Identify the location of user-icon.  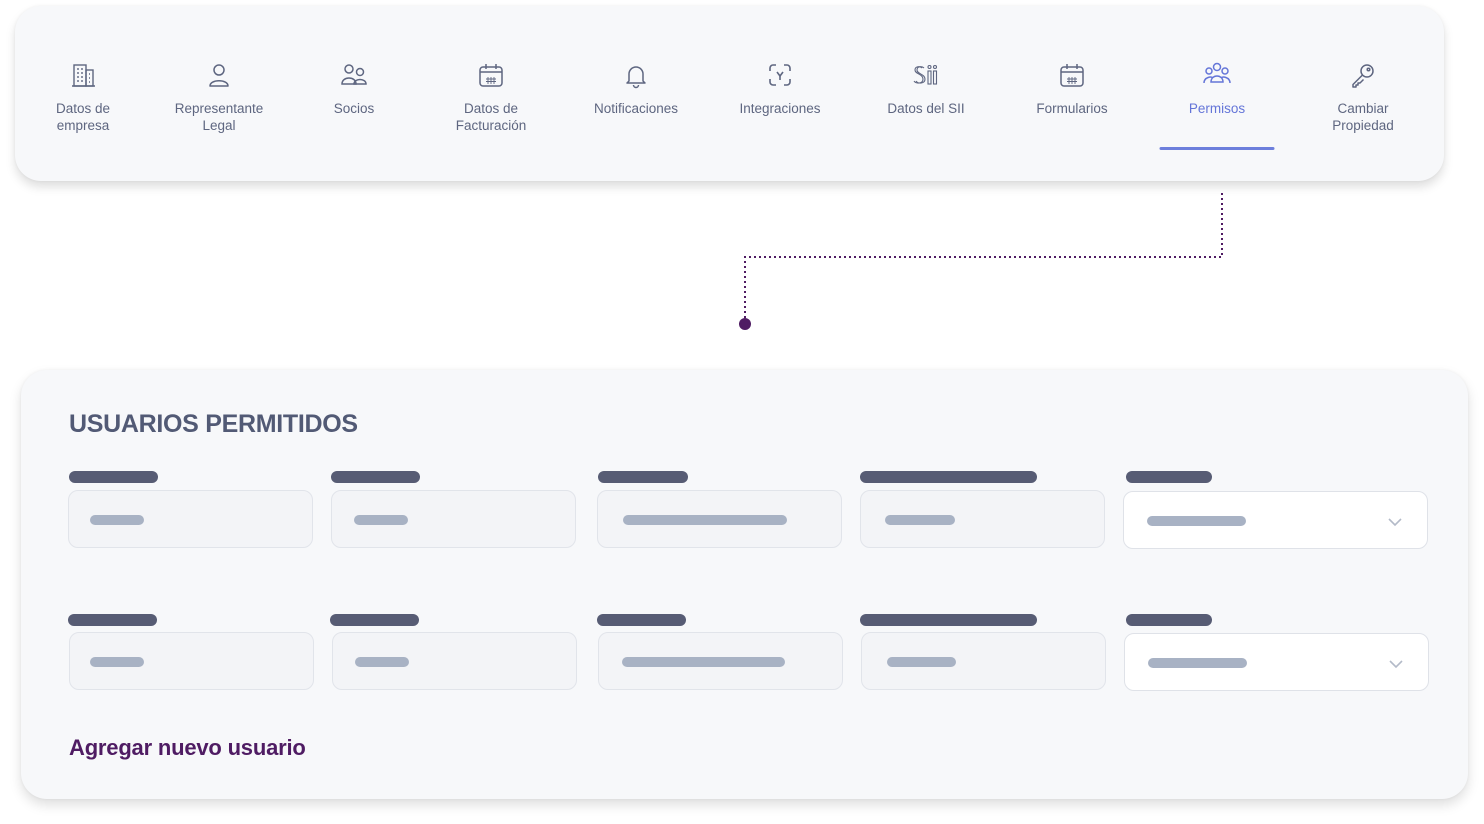
(219, 75).